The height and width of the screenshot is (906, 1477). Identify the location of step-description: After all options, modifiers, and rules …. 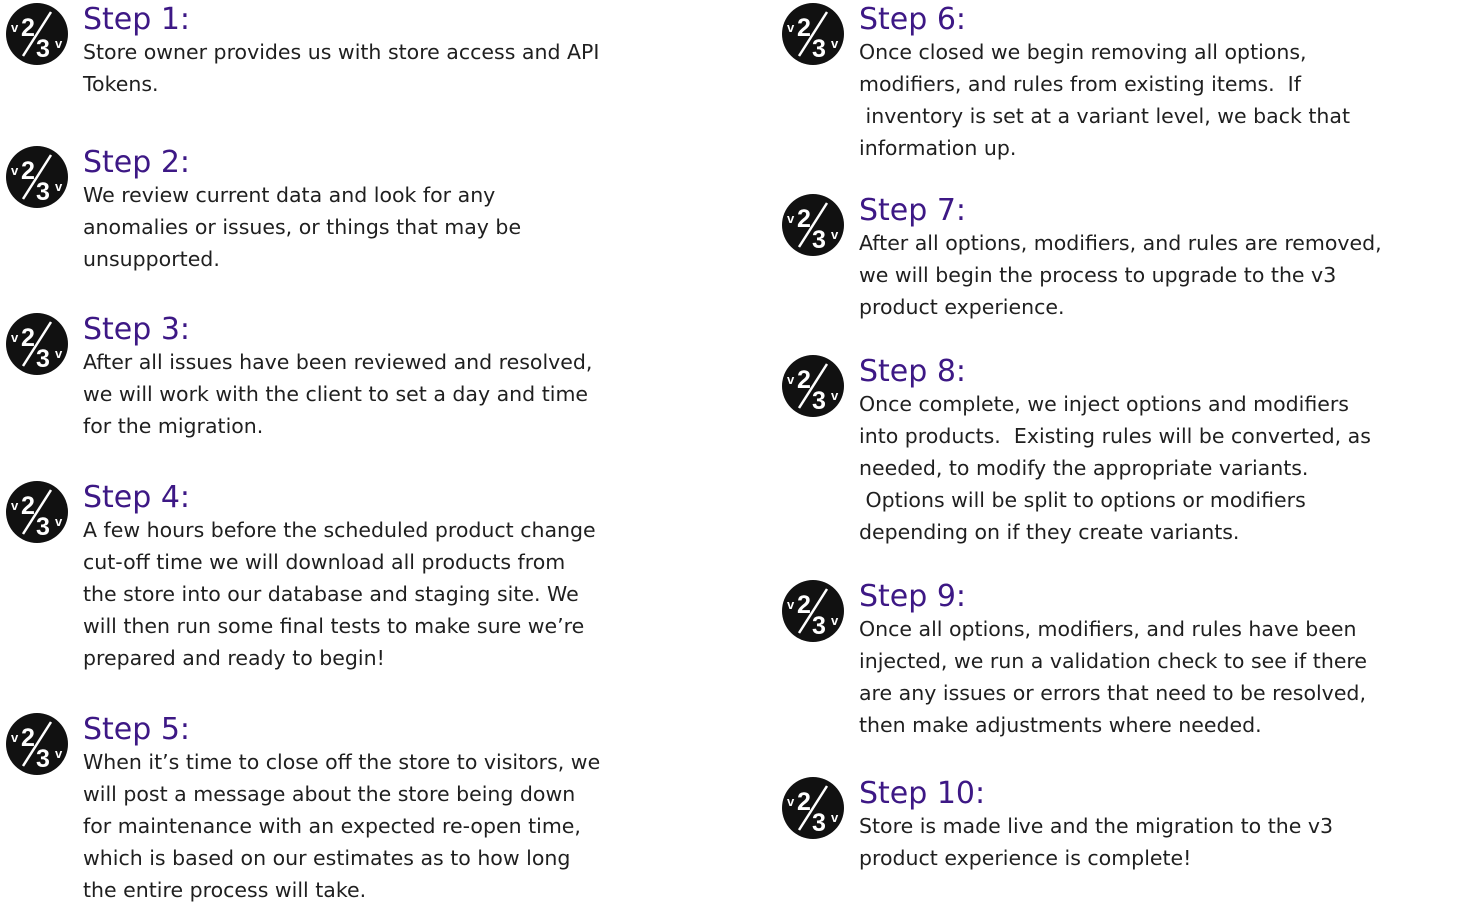
(1120, 275).